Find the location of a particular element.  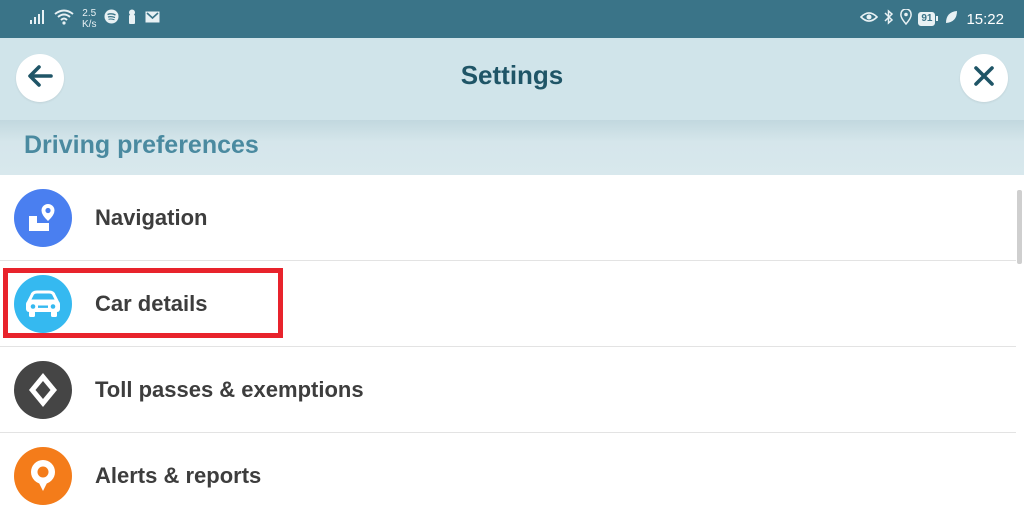

eye-icon is located at coordinates (869, 19).